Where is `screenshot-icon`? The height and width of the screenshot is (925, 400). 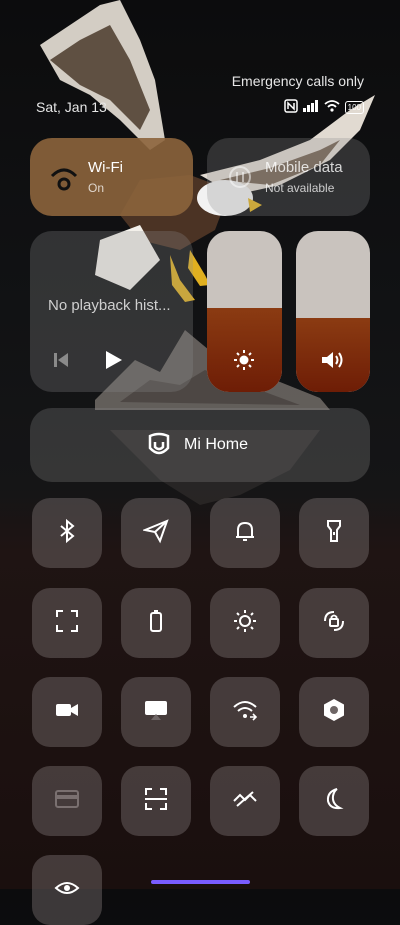 screenshot-icon is located at coordinates (67, 623).